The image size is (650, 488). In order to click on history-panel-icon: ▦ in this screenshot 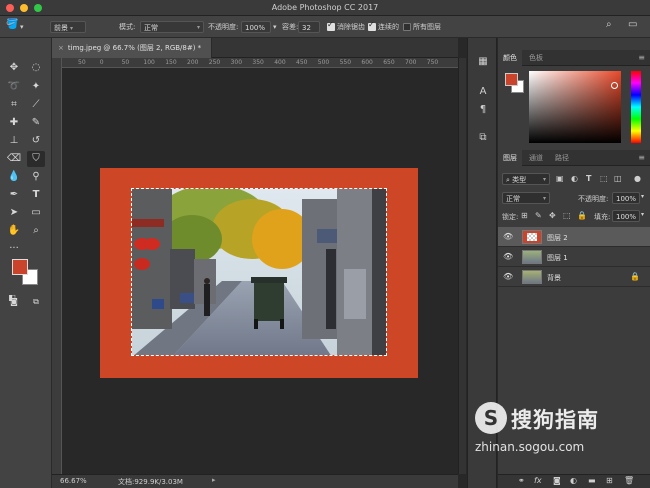, I will do `click(483, 62)`.